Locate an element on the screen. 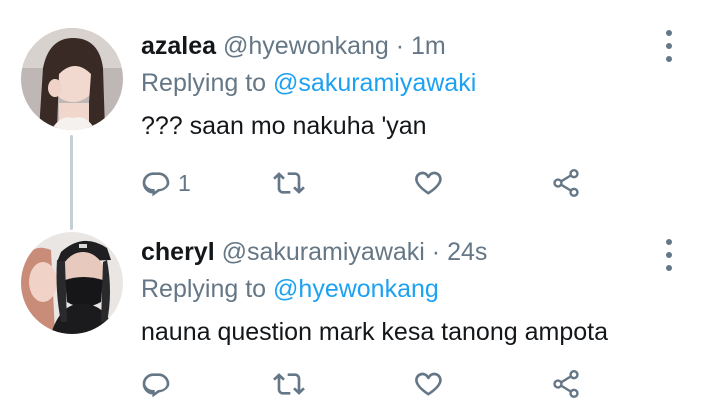 The image size is (720, 413). tweet-header: azalea @hyewonkang · 1m is located at coordinates (293, 46).